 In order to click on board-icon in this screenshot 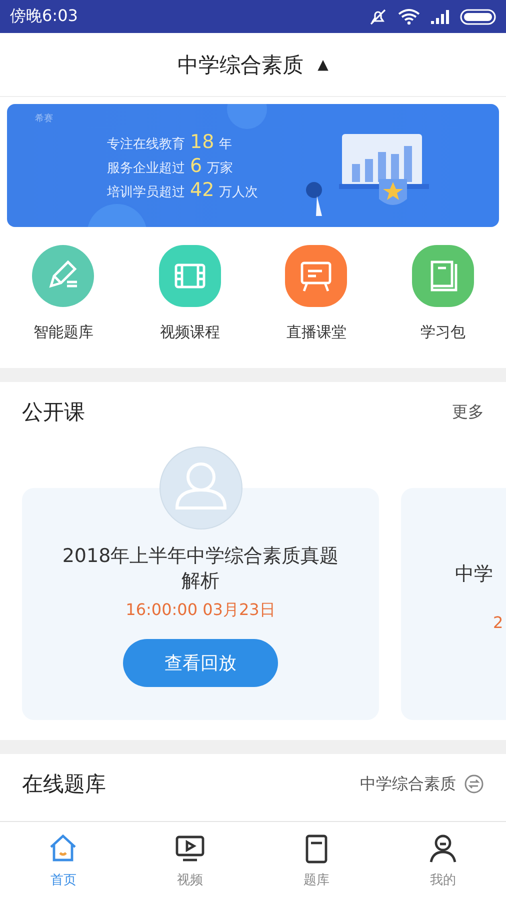, I will do `click(316, 276)`.